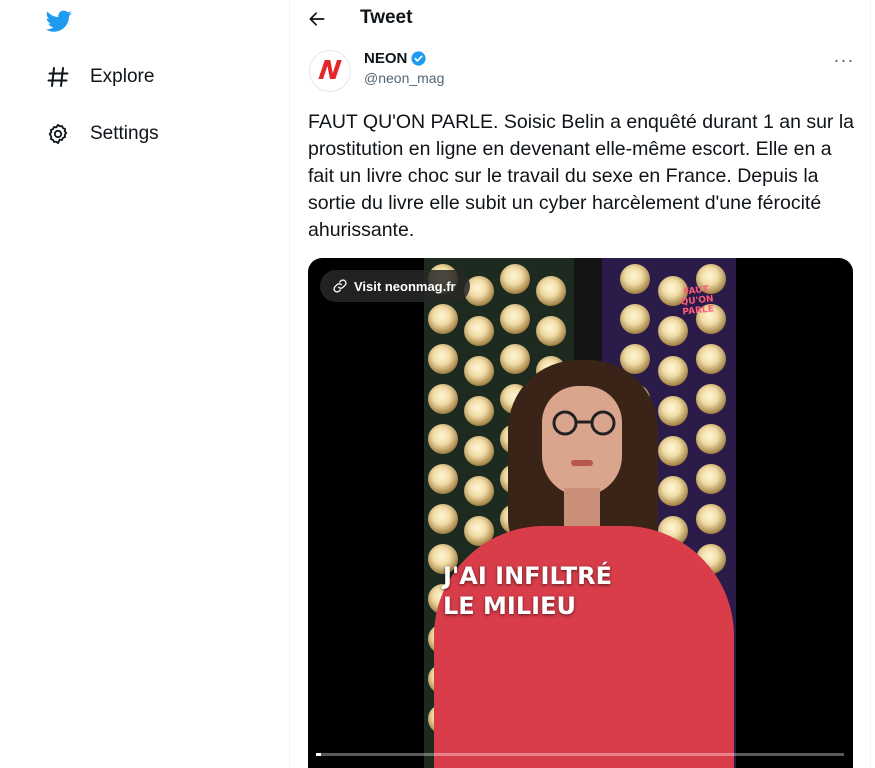 Image resolution: width=875 pixels, height=768 pixels. What do you see at coordinates (582, 441) in the screenshot?
I see `person-face` at bounding box center [582, 441].